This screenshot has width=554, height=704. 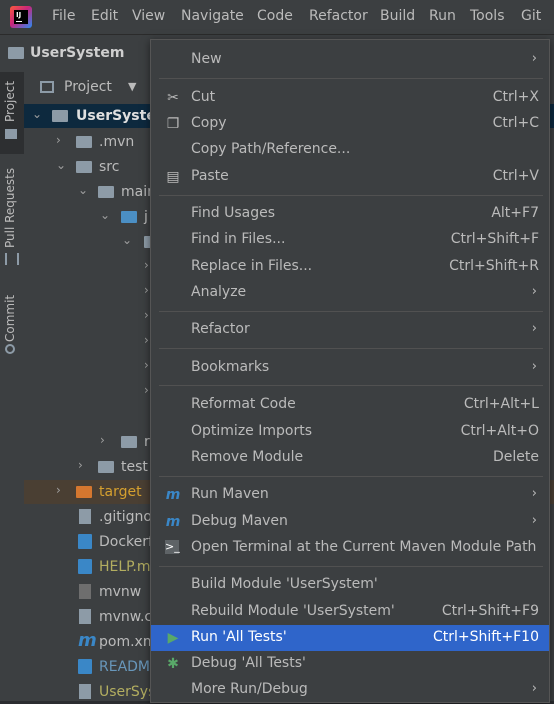 What do you see at coordinates (494, 266) in the screenshot?
I see `menu-item-shortcut: Ctrl+Shift+R` at bounding box center [494, 266].